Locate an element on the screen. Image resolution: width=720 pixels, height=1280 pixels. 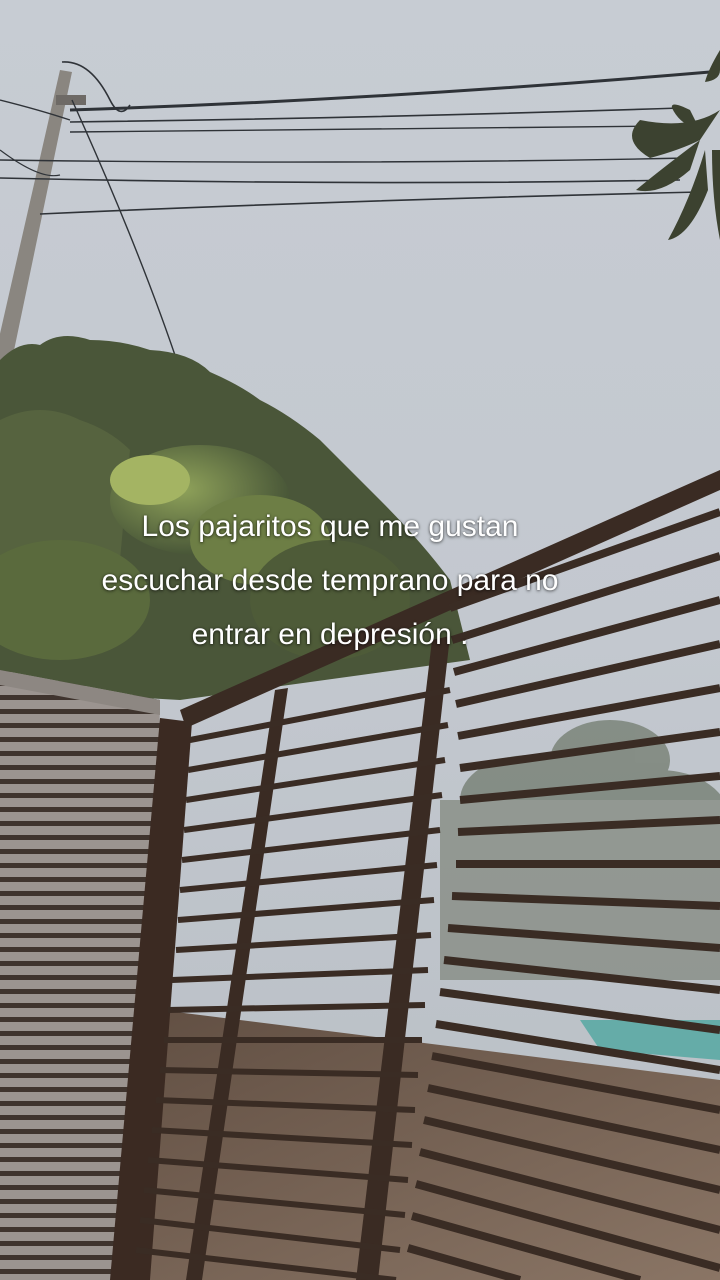
caption-line-3: entrar en depresión . is located at coordinates (330, 634).